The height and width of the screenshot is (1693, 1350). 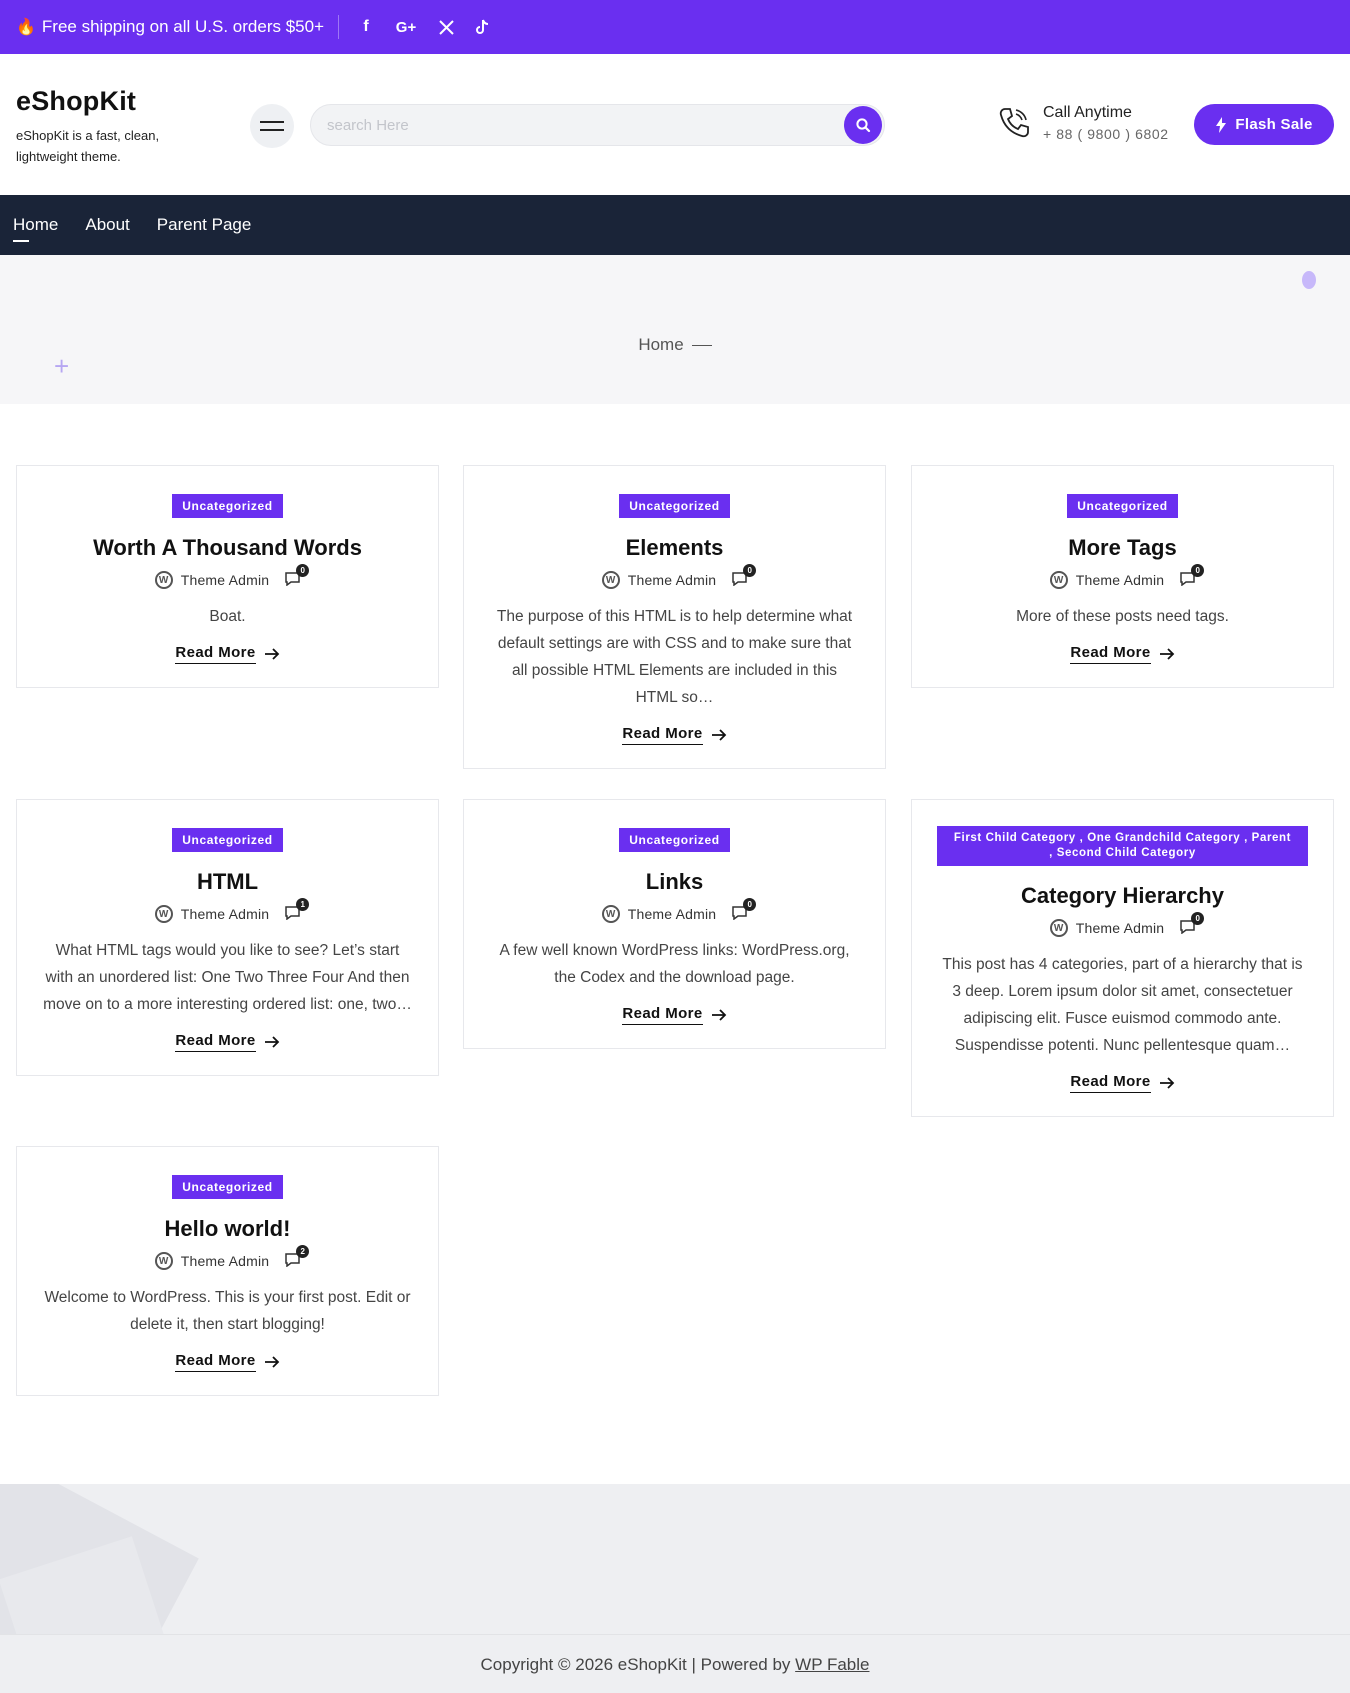 I want to click on post-title: Category Hierarchy, so click(x=1122, y=896).